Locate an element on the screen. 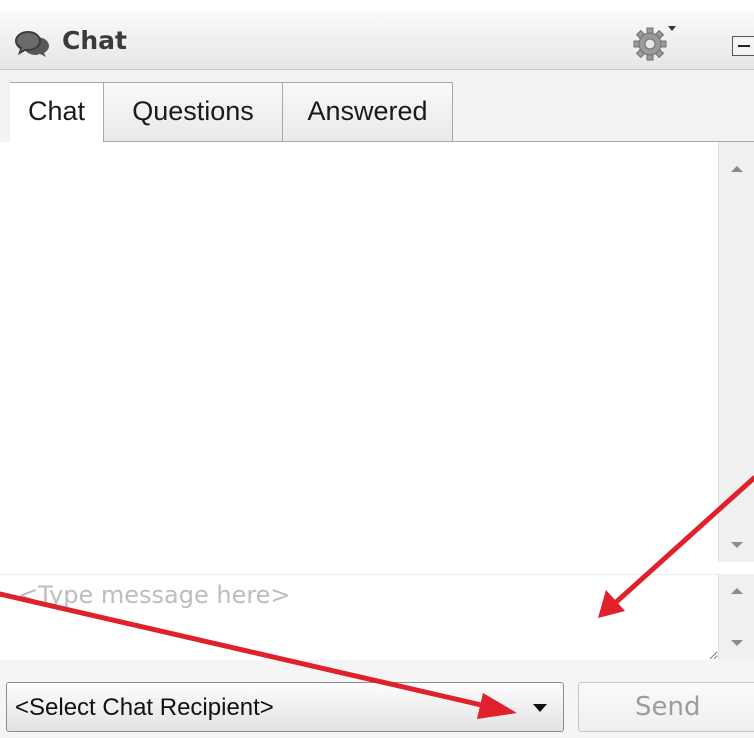 The image size is (754, 738). tab-strip: Chat Questions Answered is located at coordinates (377, 106).